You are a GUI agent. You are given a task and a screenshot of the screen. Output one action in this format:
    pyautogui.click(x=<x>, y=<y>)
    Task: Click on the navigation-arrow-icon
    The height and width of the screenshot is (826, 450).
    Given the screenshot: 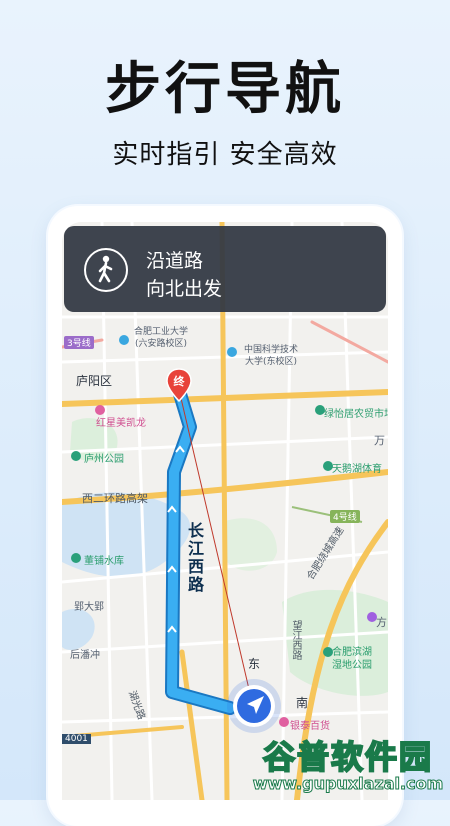 What is the action you would take?
    pyautogui.click(x=254, y=706)
    